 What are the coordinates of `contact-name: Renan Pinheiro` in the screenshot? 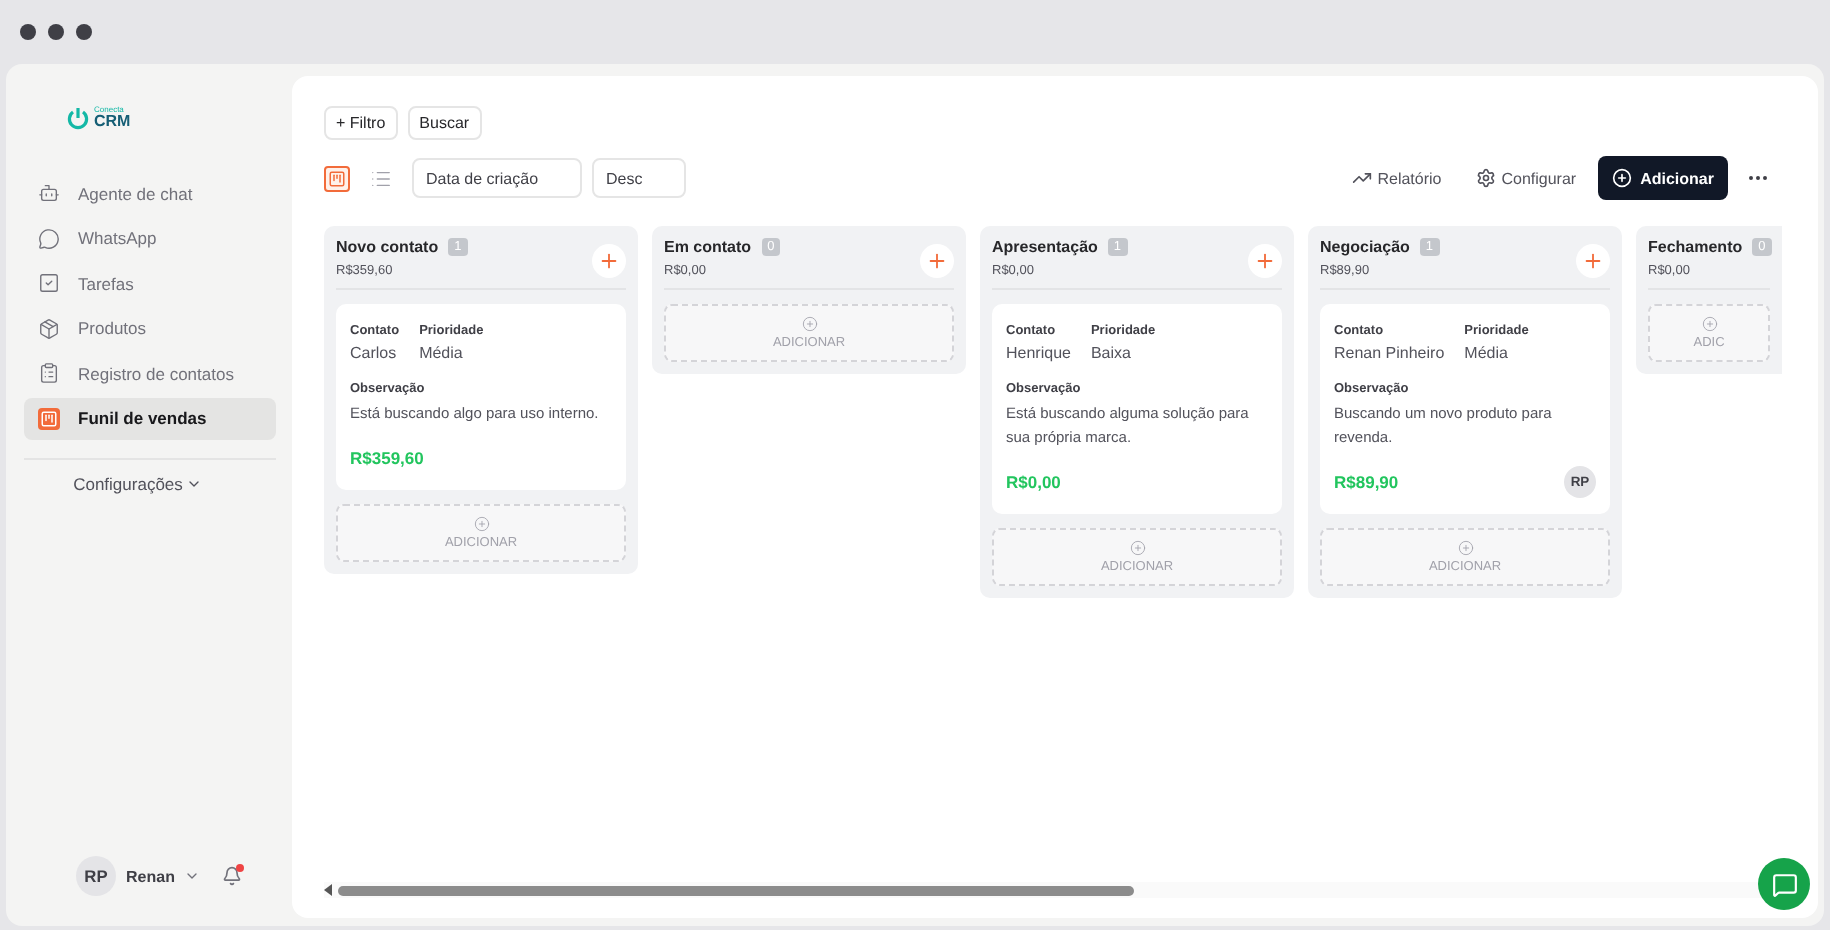 It's located at (1389, 353).